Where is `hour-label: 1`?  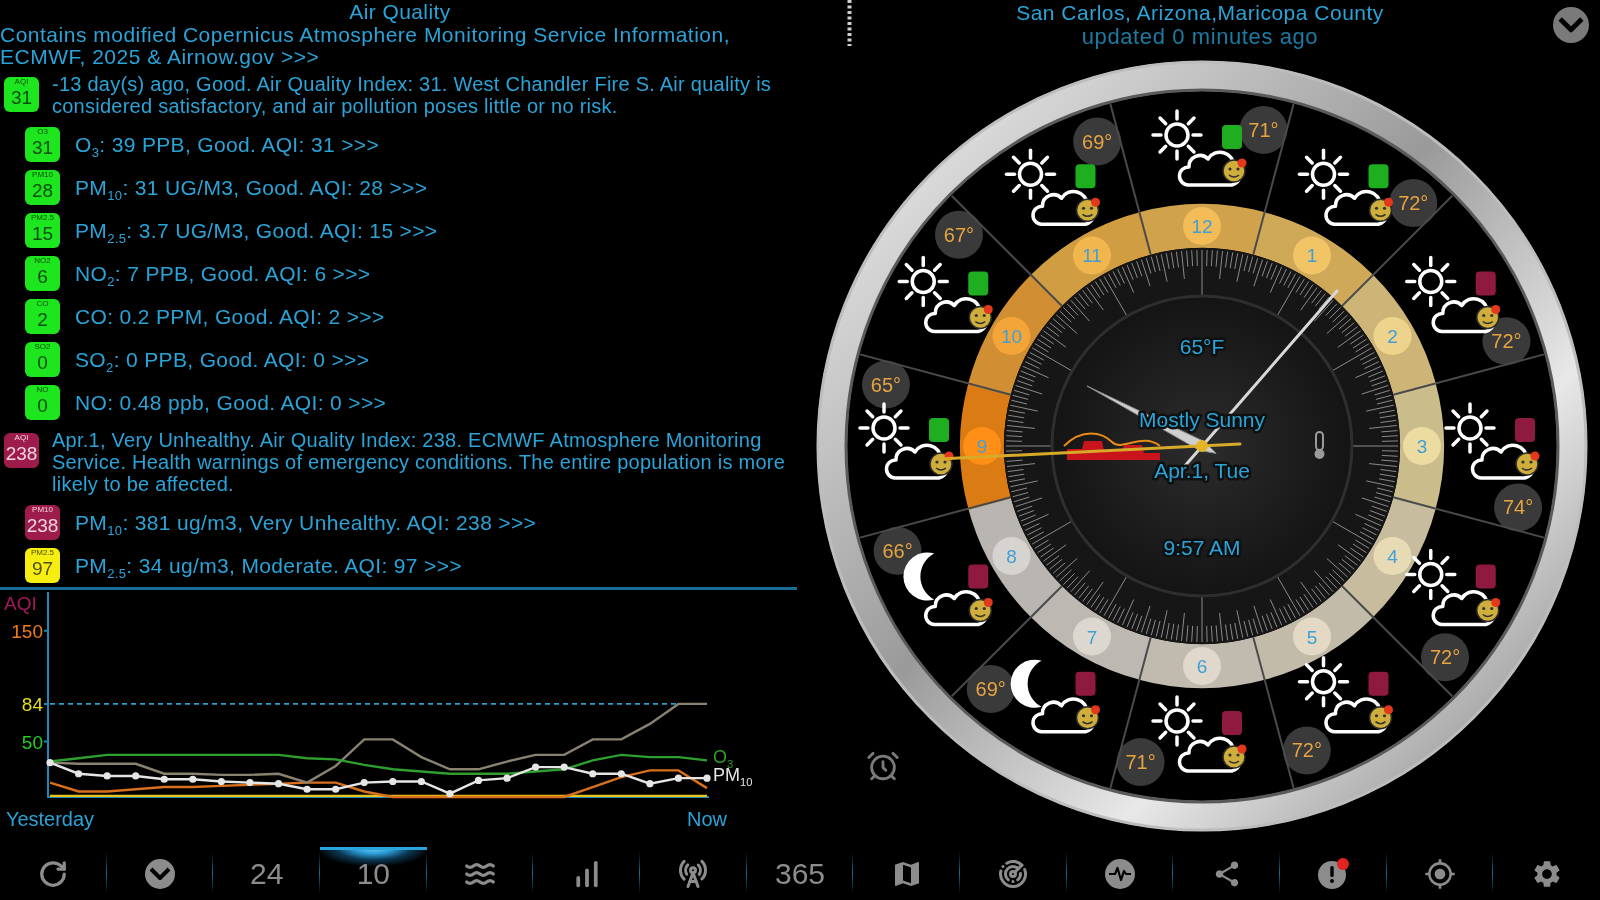
hour-label: 1 is located at coordinates (1312, 256).